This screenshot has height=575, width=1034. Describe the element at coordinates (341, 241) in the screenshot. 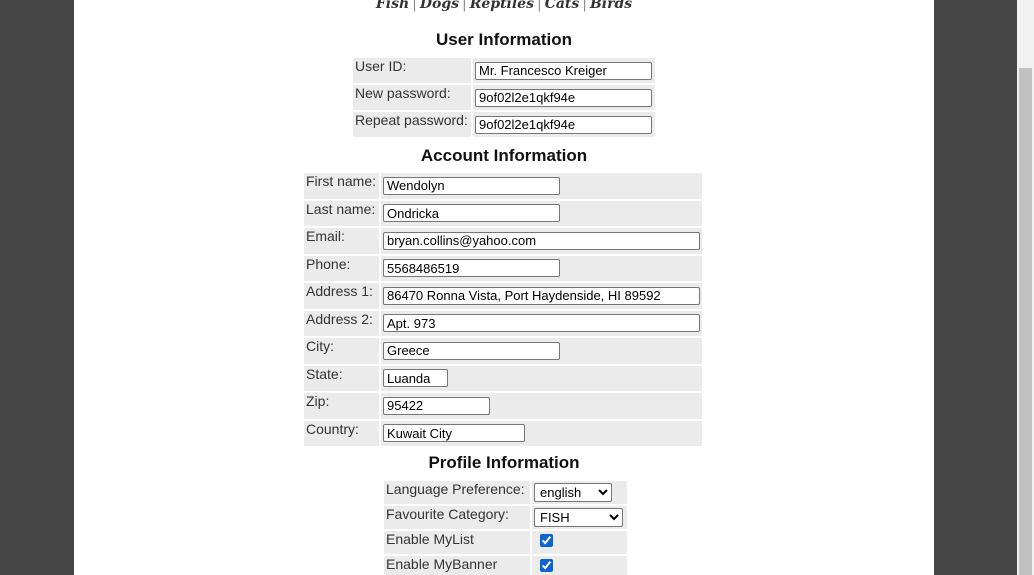

I see `email-label: Email:` at that location.